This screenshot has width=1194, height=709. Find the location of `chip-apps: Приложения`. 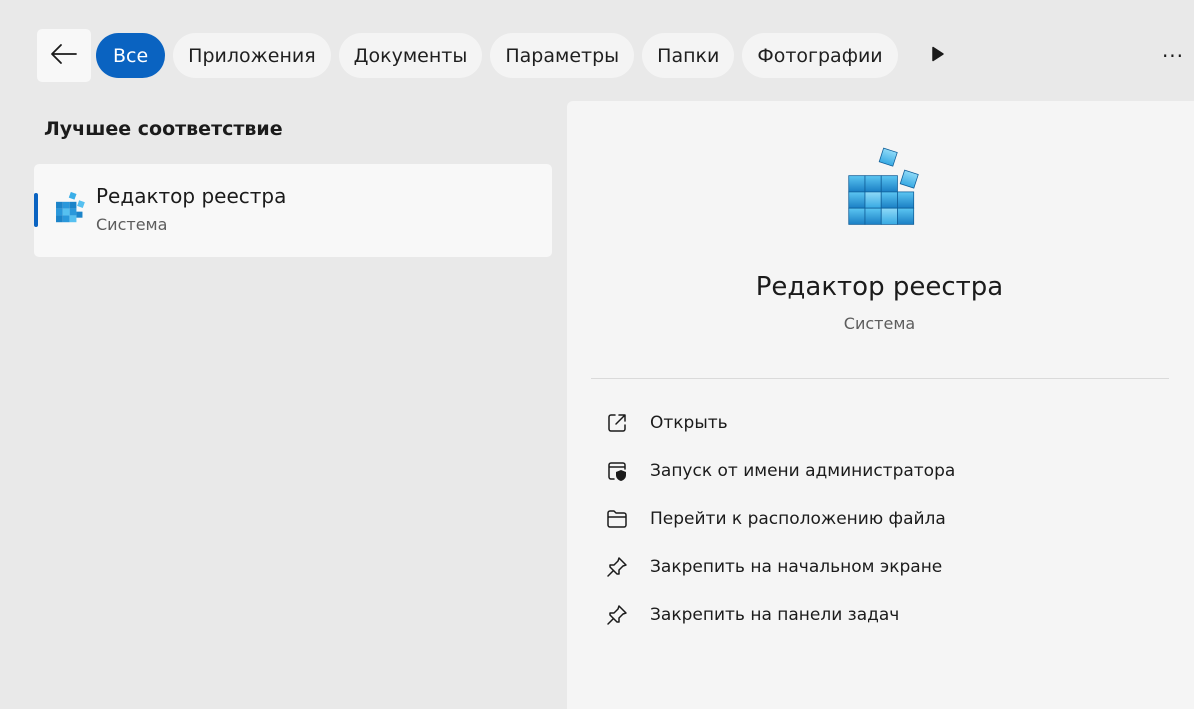

chip-apps: Приложения is located at coordinates (252, 55).